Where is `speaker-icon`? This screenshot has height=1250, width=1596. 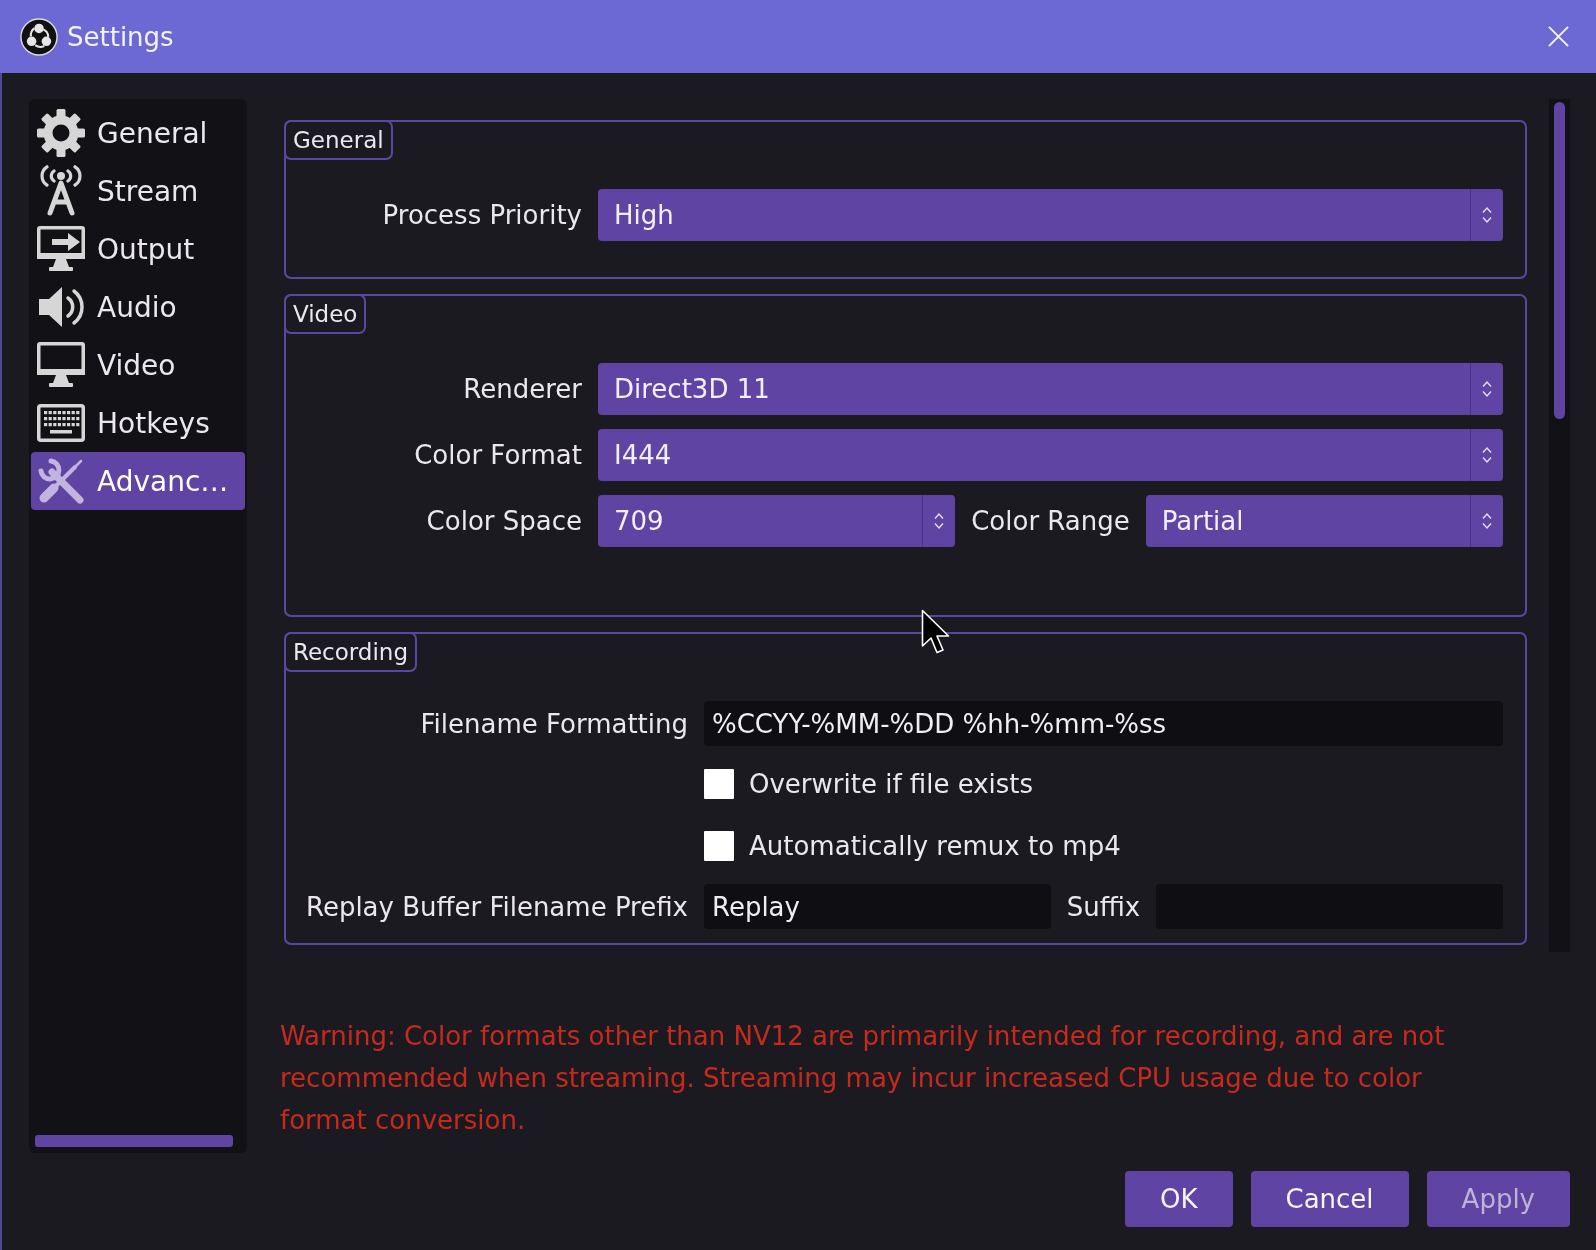 speaker-icon is located at coordinates (61, 307).